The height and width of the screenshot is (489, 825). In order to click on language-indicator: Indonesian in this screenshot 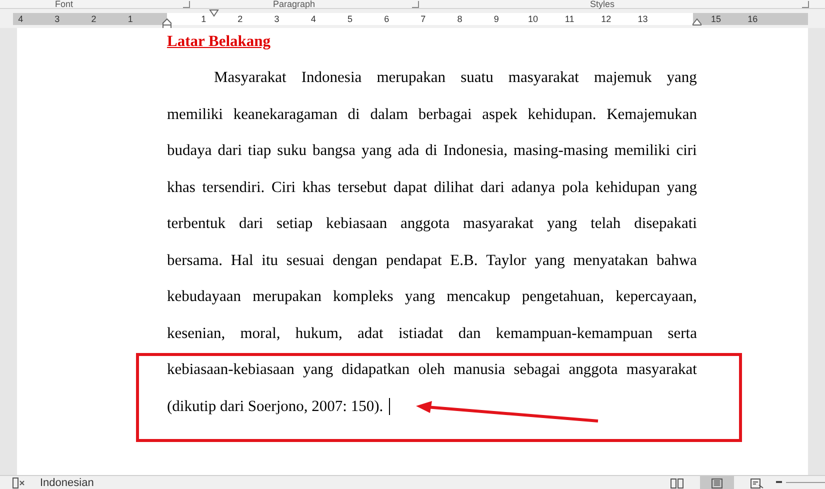, I will do `click(67, 482)`.